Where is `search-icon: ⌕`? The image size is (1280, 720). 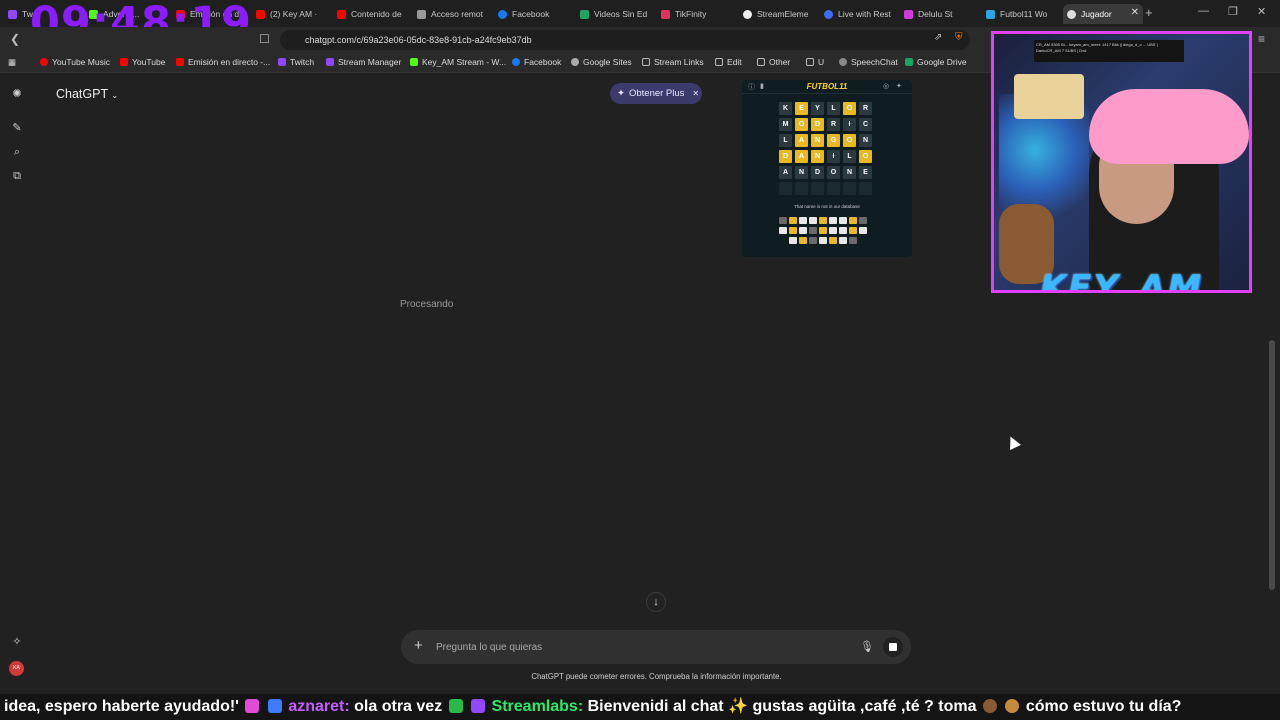 search-icon: ⌕ is located at coordinates (17, 152).